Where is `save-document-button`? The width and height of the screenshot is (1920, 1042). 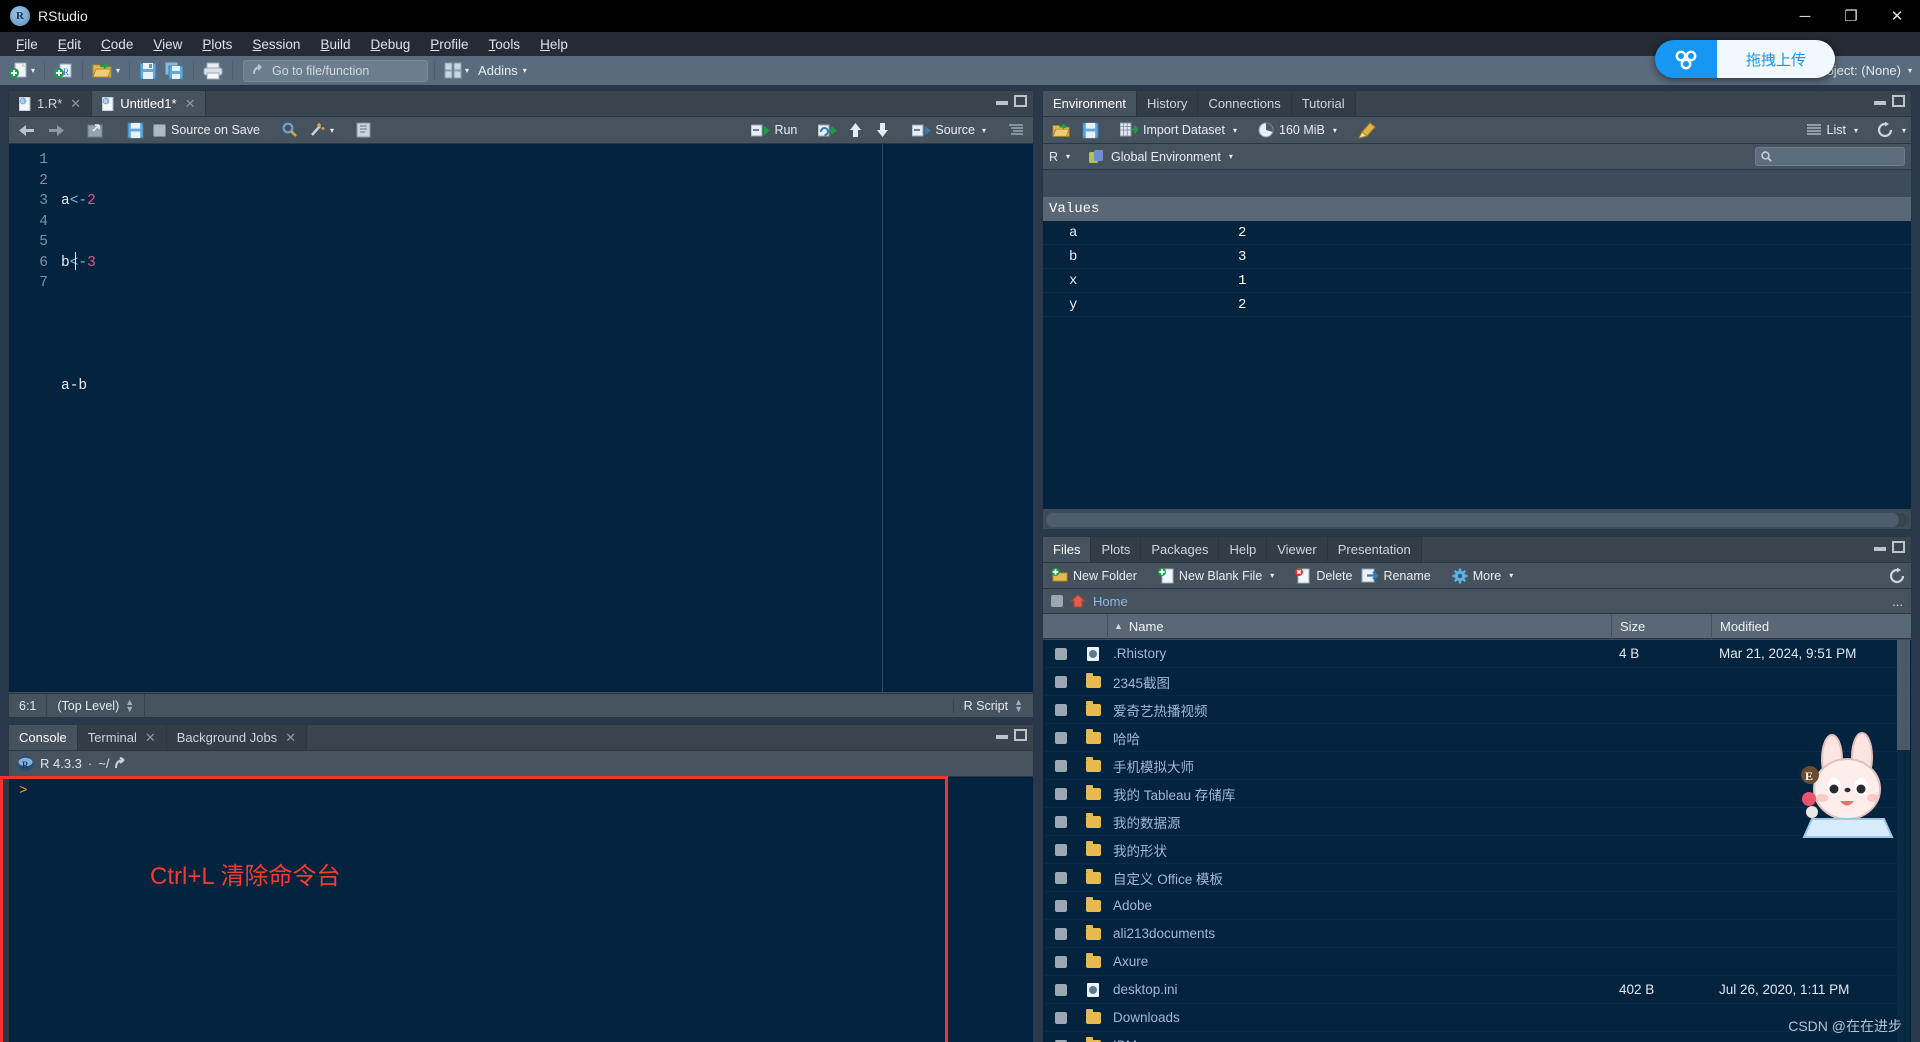
save-document-button is located at coordinates (135, 130).